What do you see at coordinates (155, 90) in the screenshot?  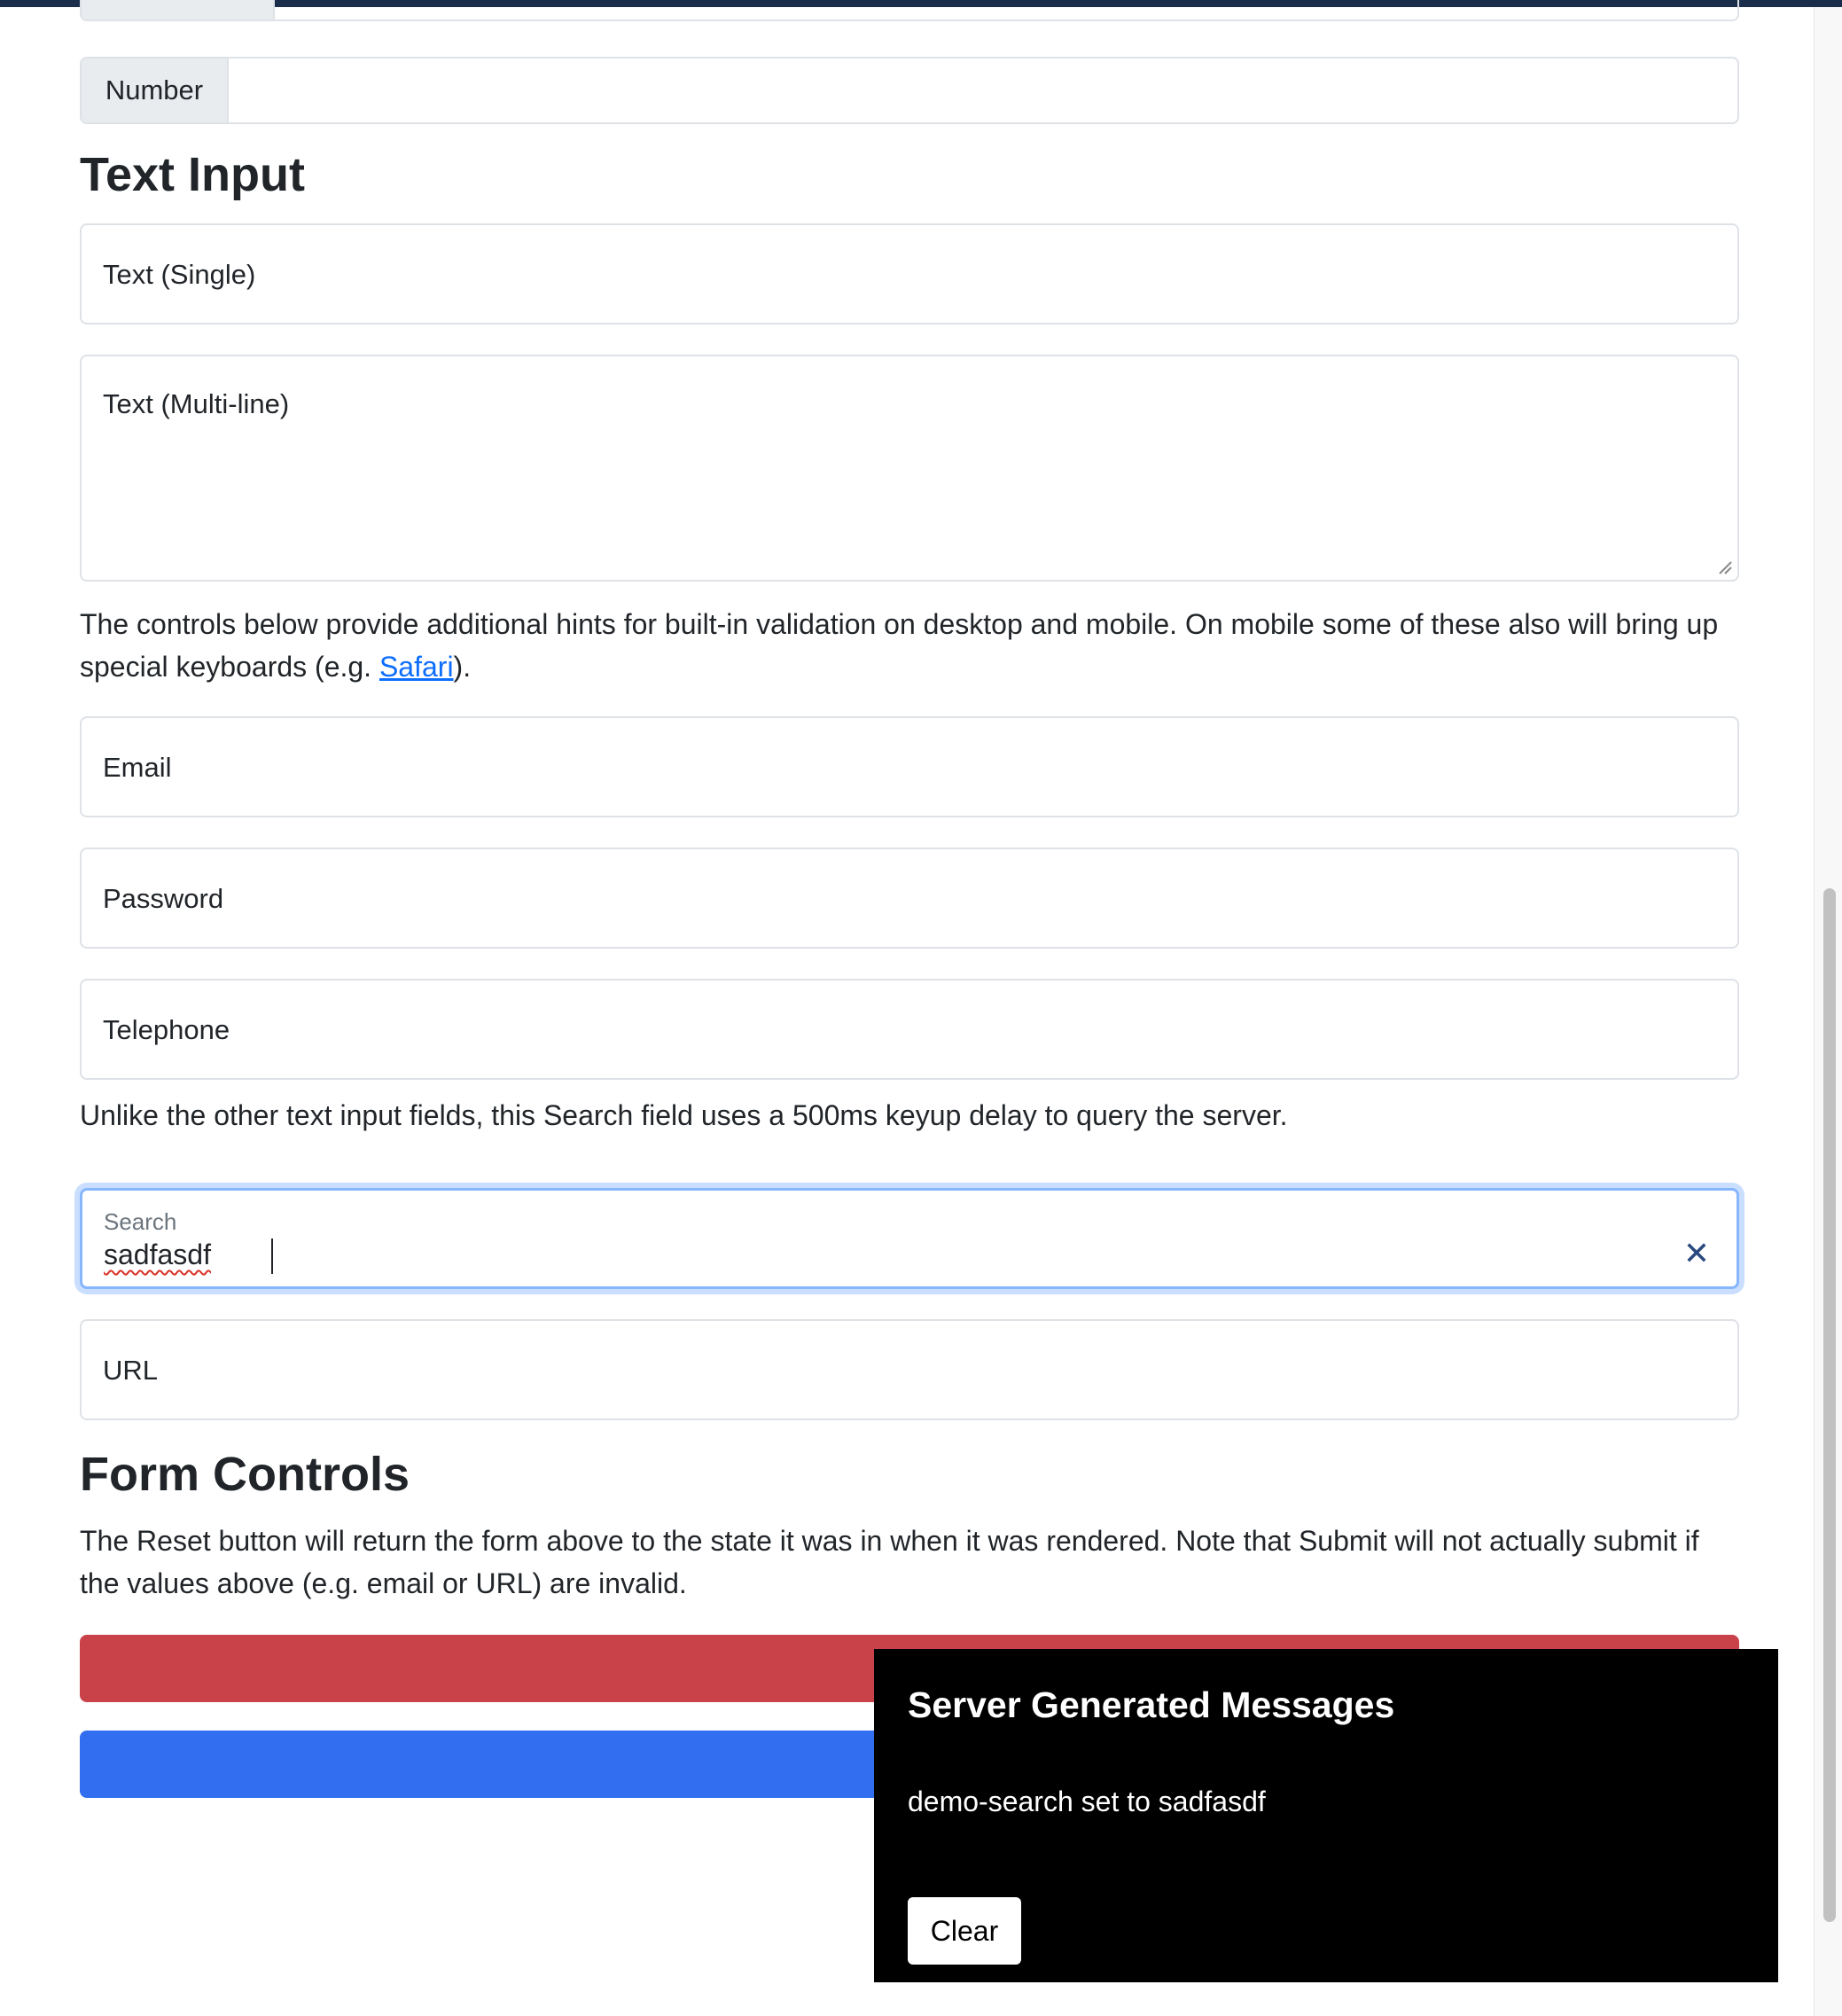 I see `number-addon-label: Number` at bounding box center [155, 90].